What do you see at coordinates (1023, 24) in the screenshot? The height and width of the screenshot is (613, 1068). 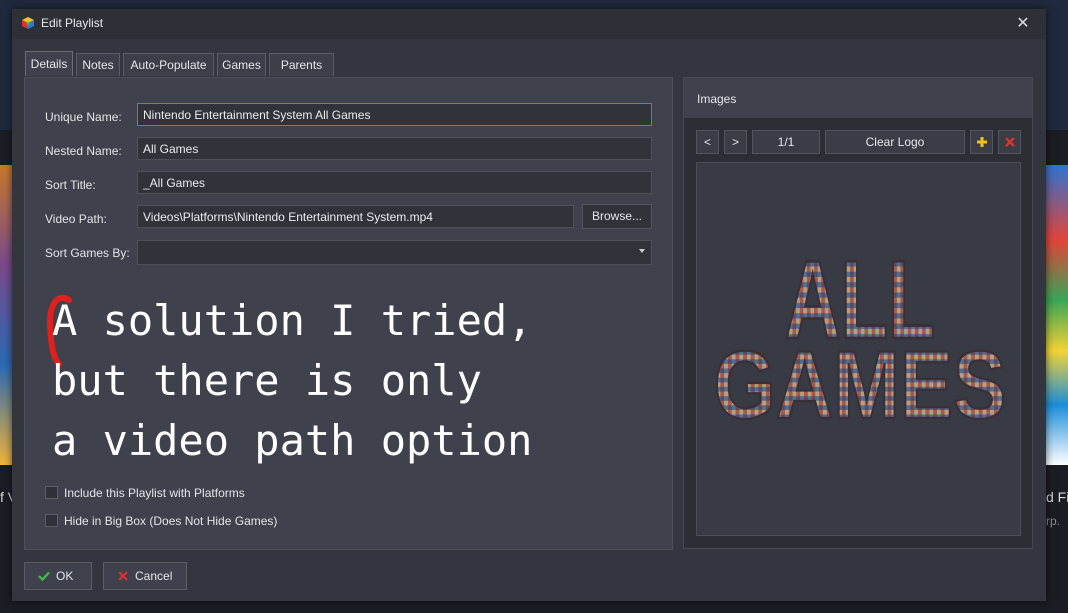 I see `close-button: ✕` at bounding box center [1023, 24].